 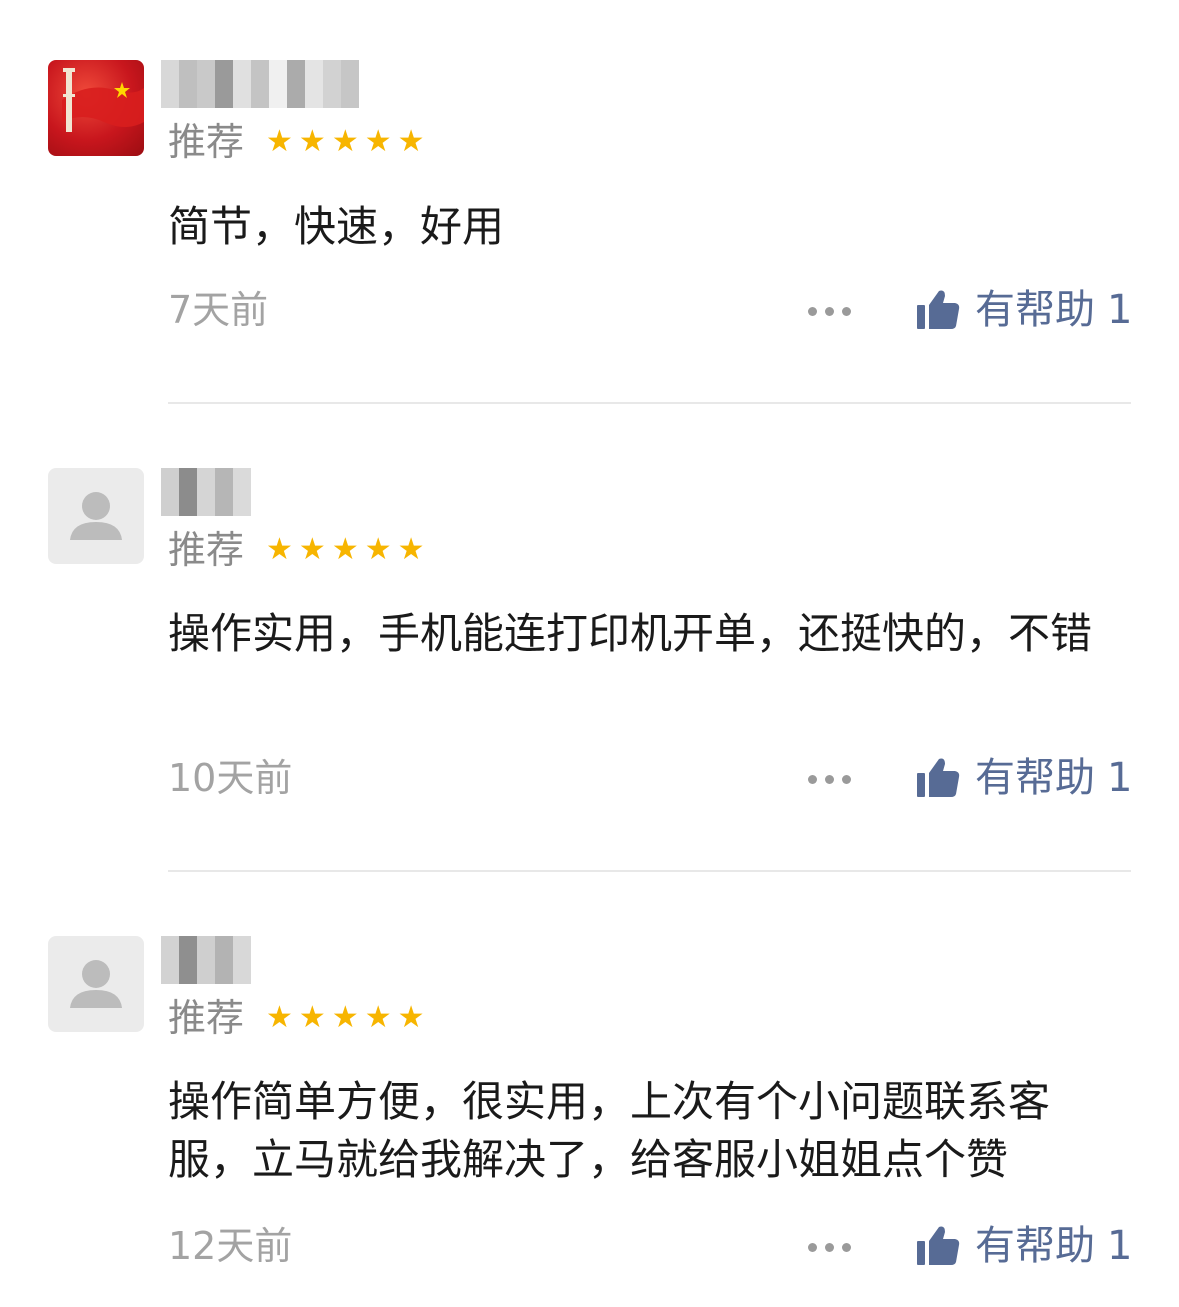 I want to click on review-time: 12天前, so click(x=230, y=1246).